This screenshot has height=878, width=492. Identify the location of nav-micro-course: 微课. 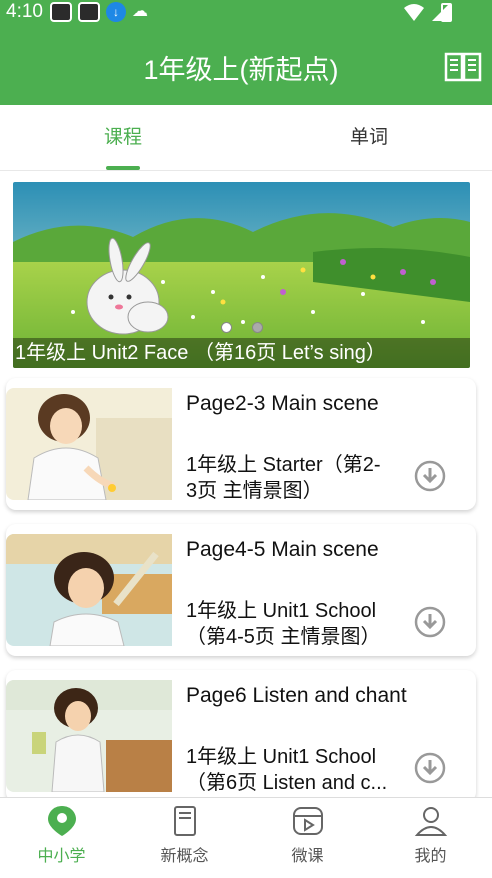
(307, 838).